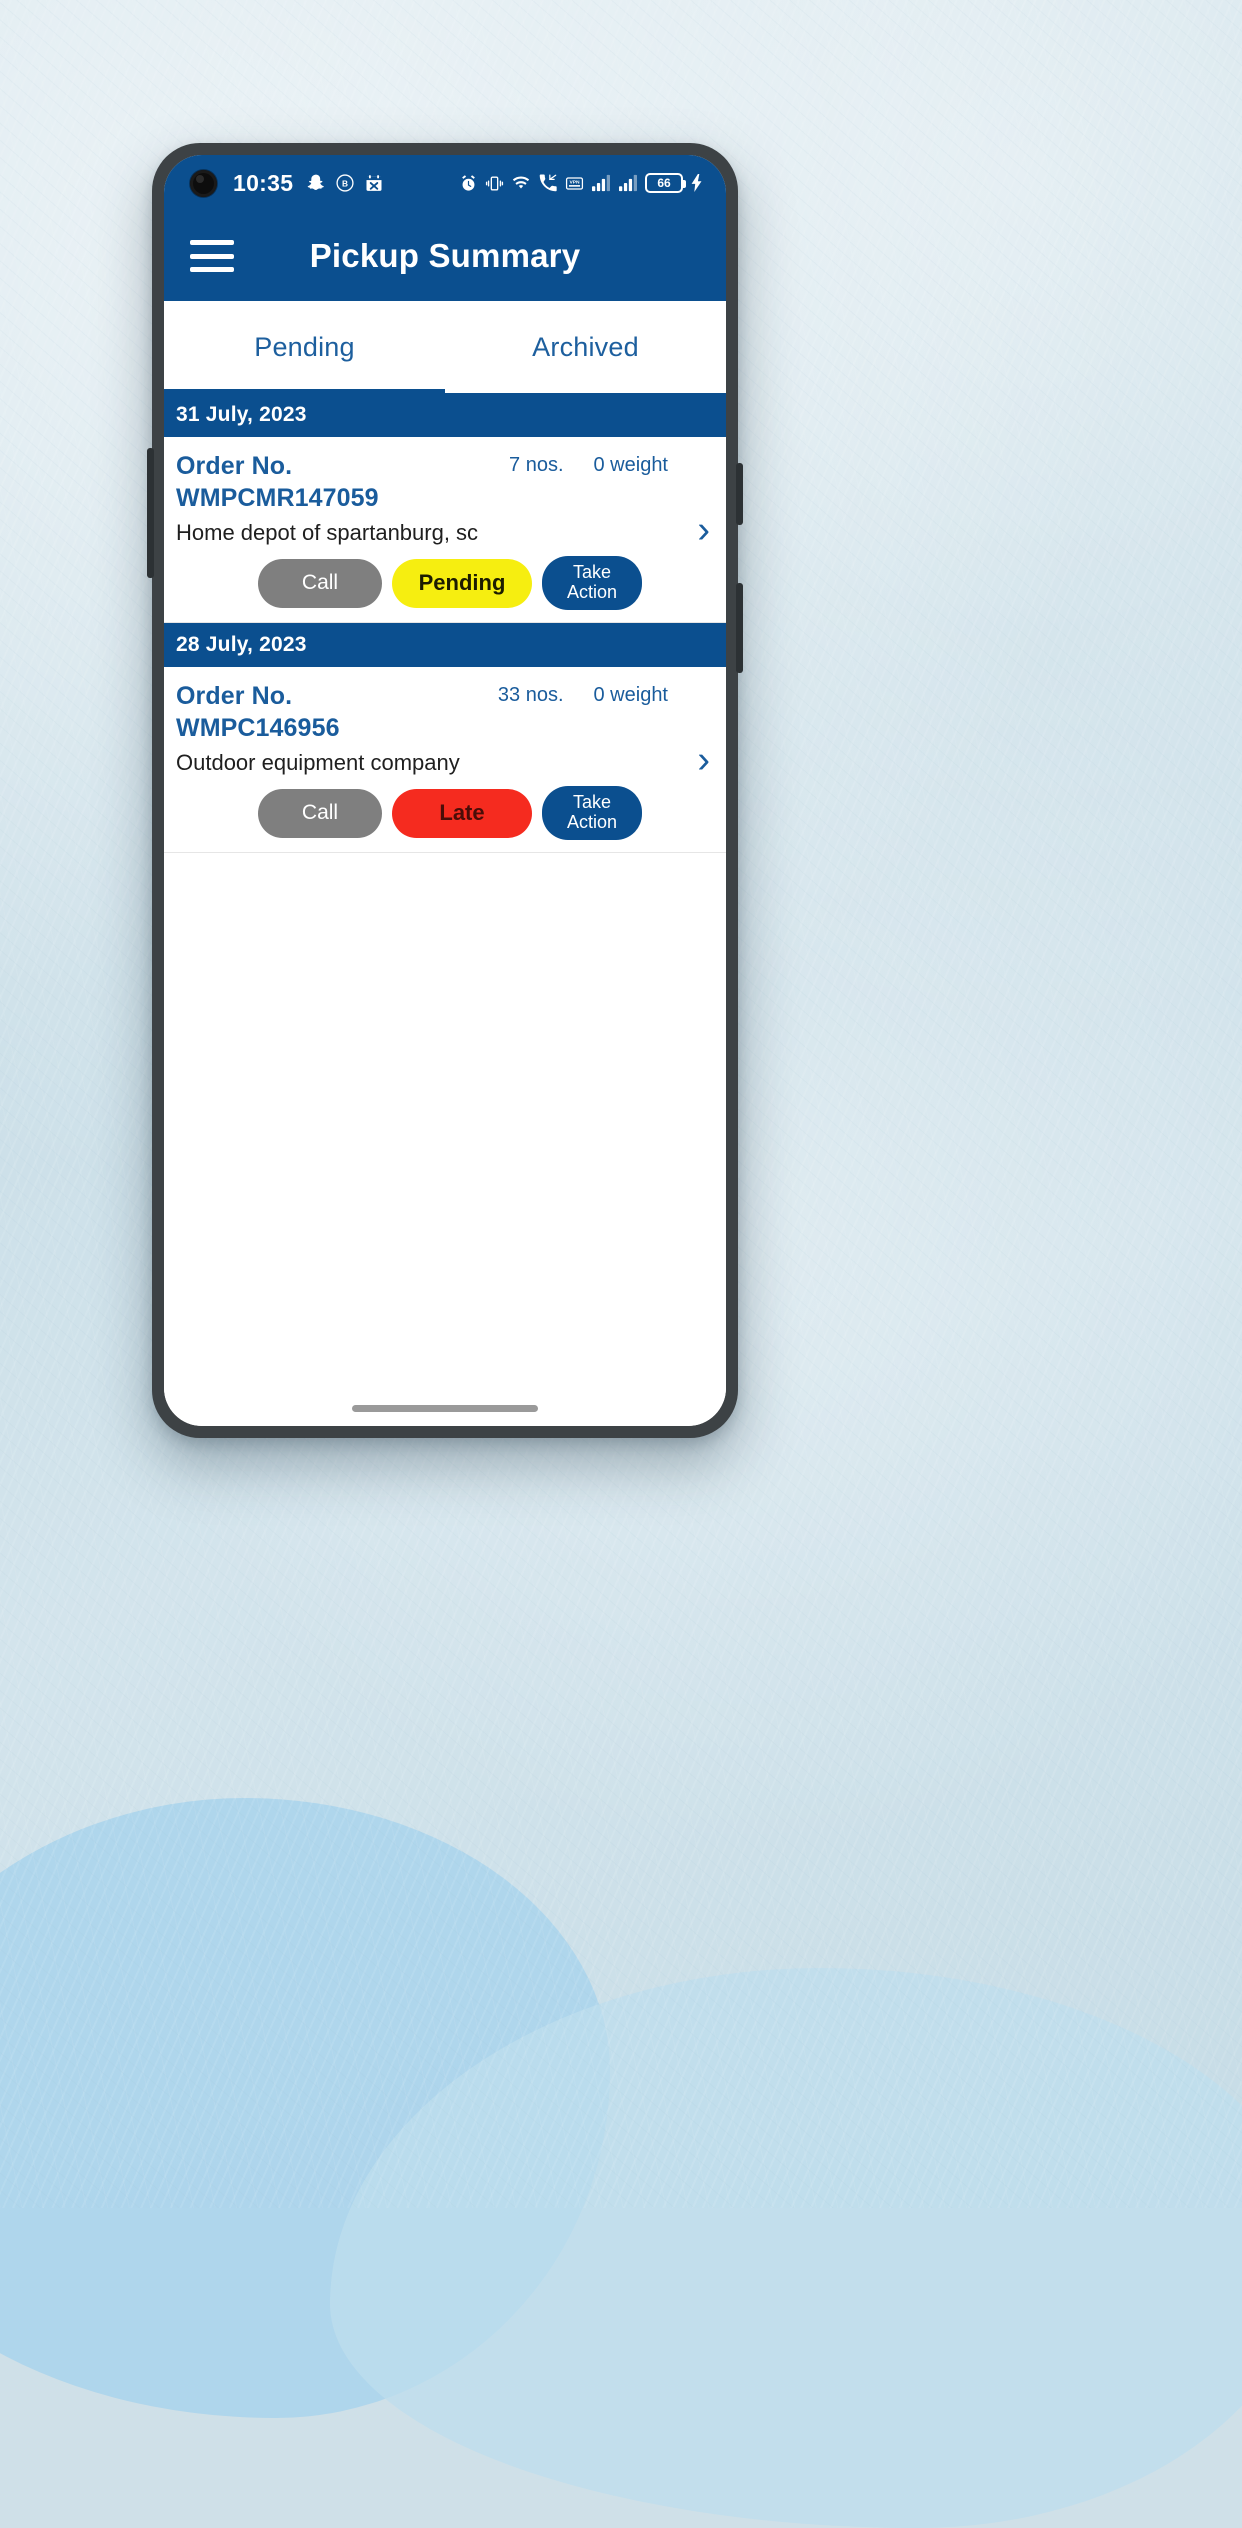 The height and width of the screenshot is (2528, 1242). I want to click on status-bar-notification-icons: B, so click(345, 183).